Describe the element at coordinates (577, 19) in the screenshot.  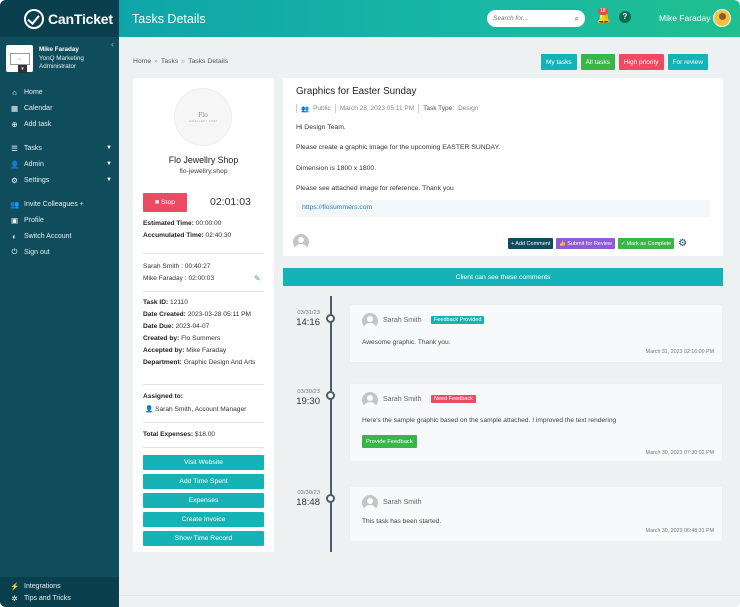
I see `search-icon: ⌕` at that location.